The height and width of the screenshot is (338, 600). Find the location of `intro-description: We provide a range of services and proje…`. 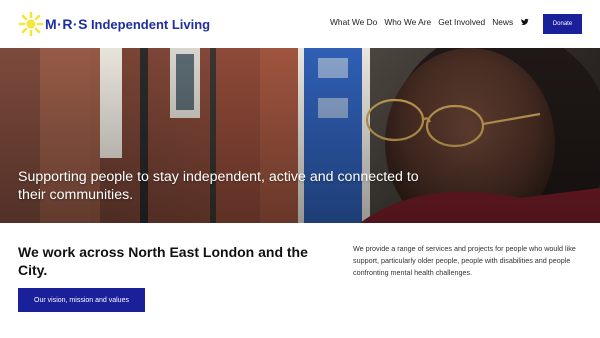

intro-description: We provide a range of services and proje… is located at coordinates (464, 260).